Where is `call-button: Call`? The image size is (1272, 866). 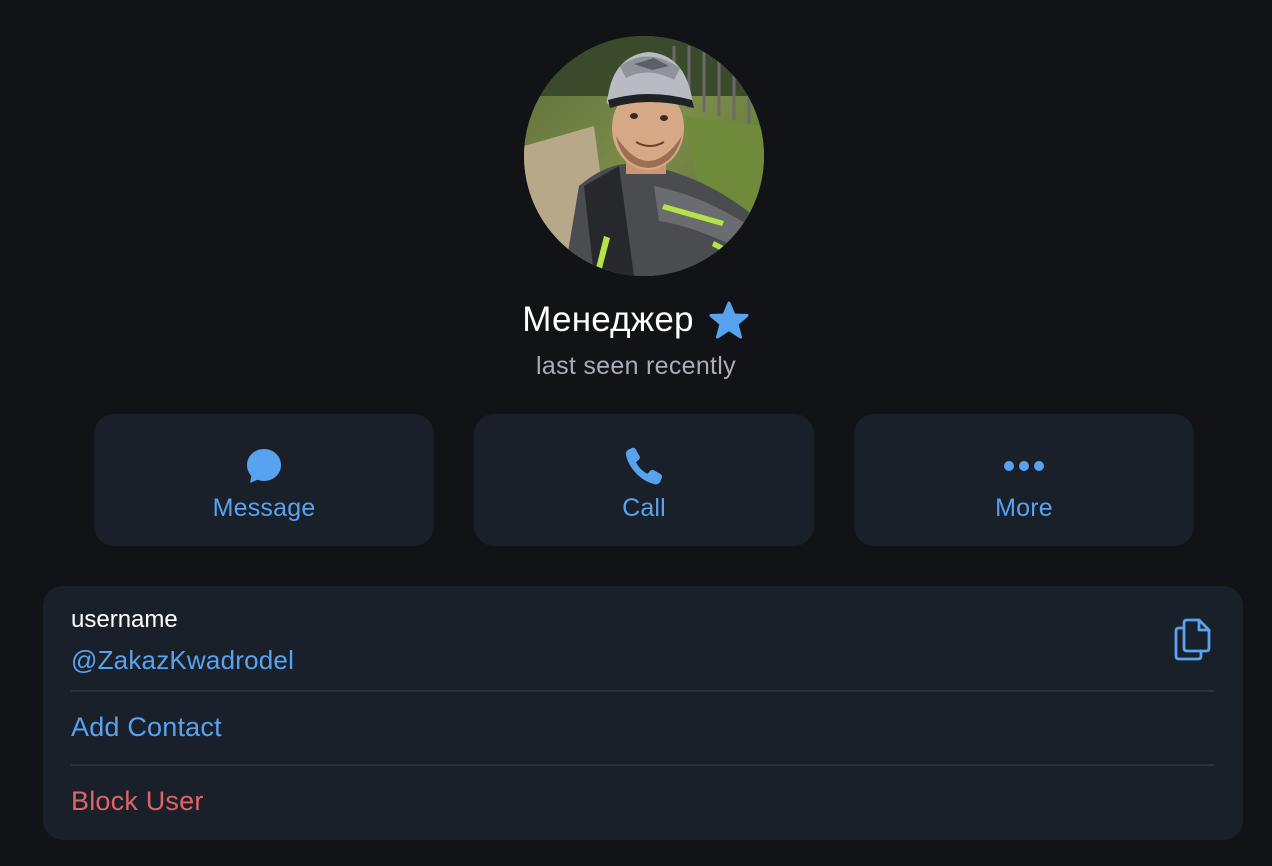
call-button: Call is located at coordinates (644, 480).